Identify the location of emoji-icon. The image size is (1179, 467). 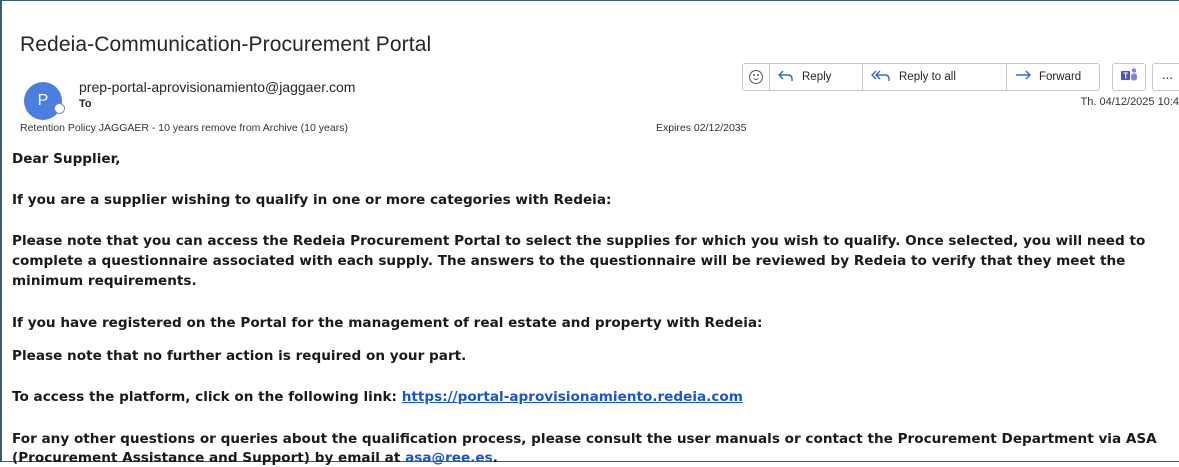
(756, 77).